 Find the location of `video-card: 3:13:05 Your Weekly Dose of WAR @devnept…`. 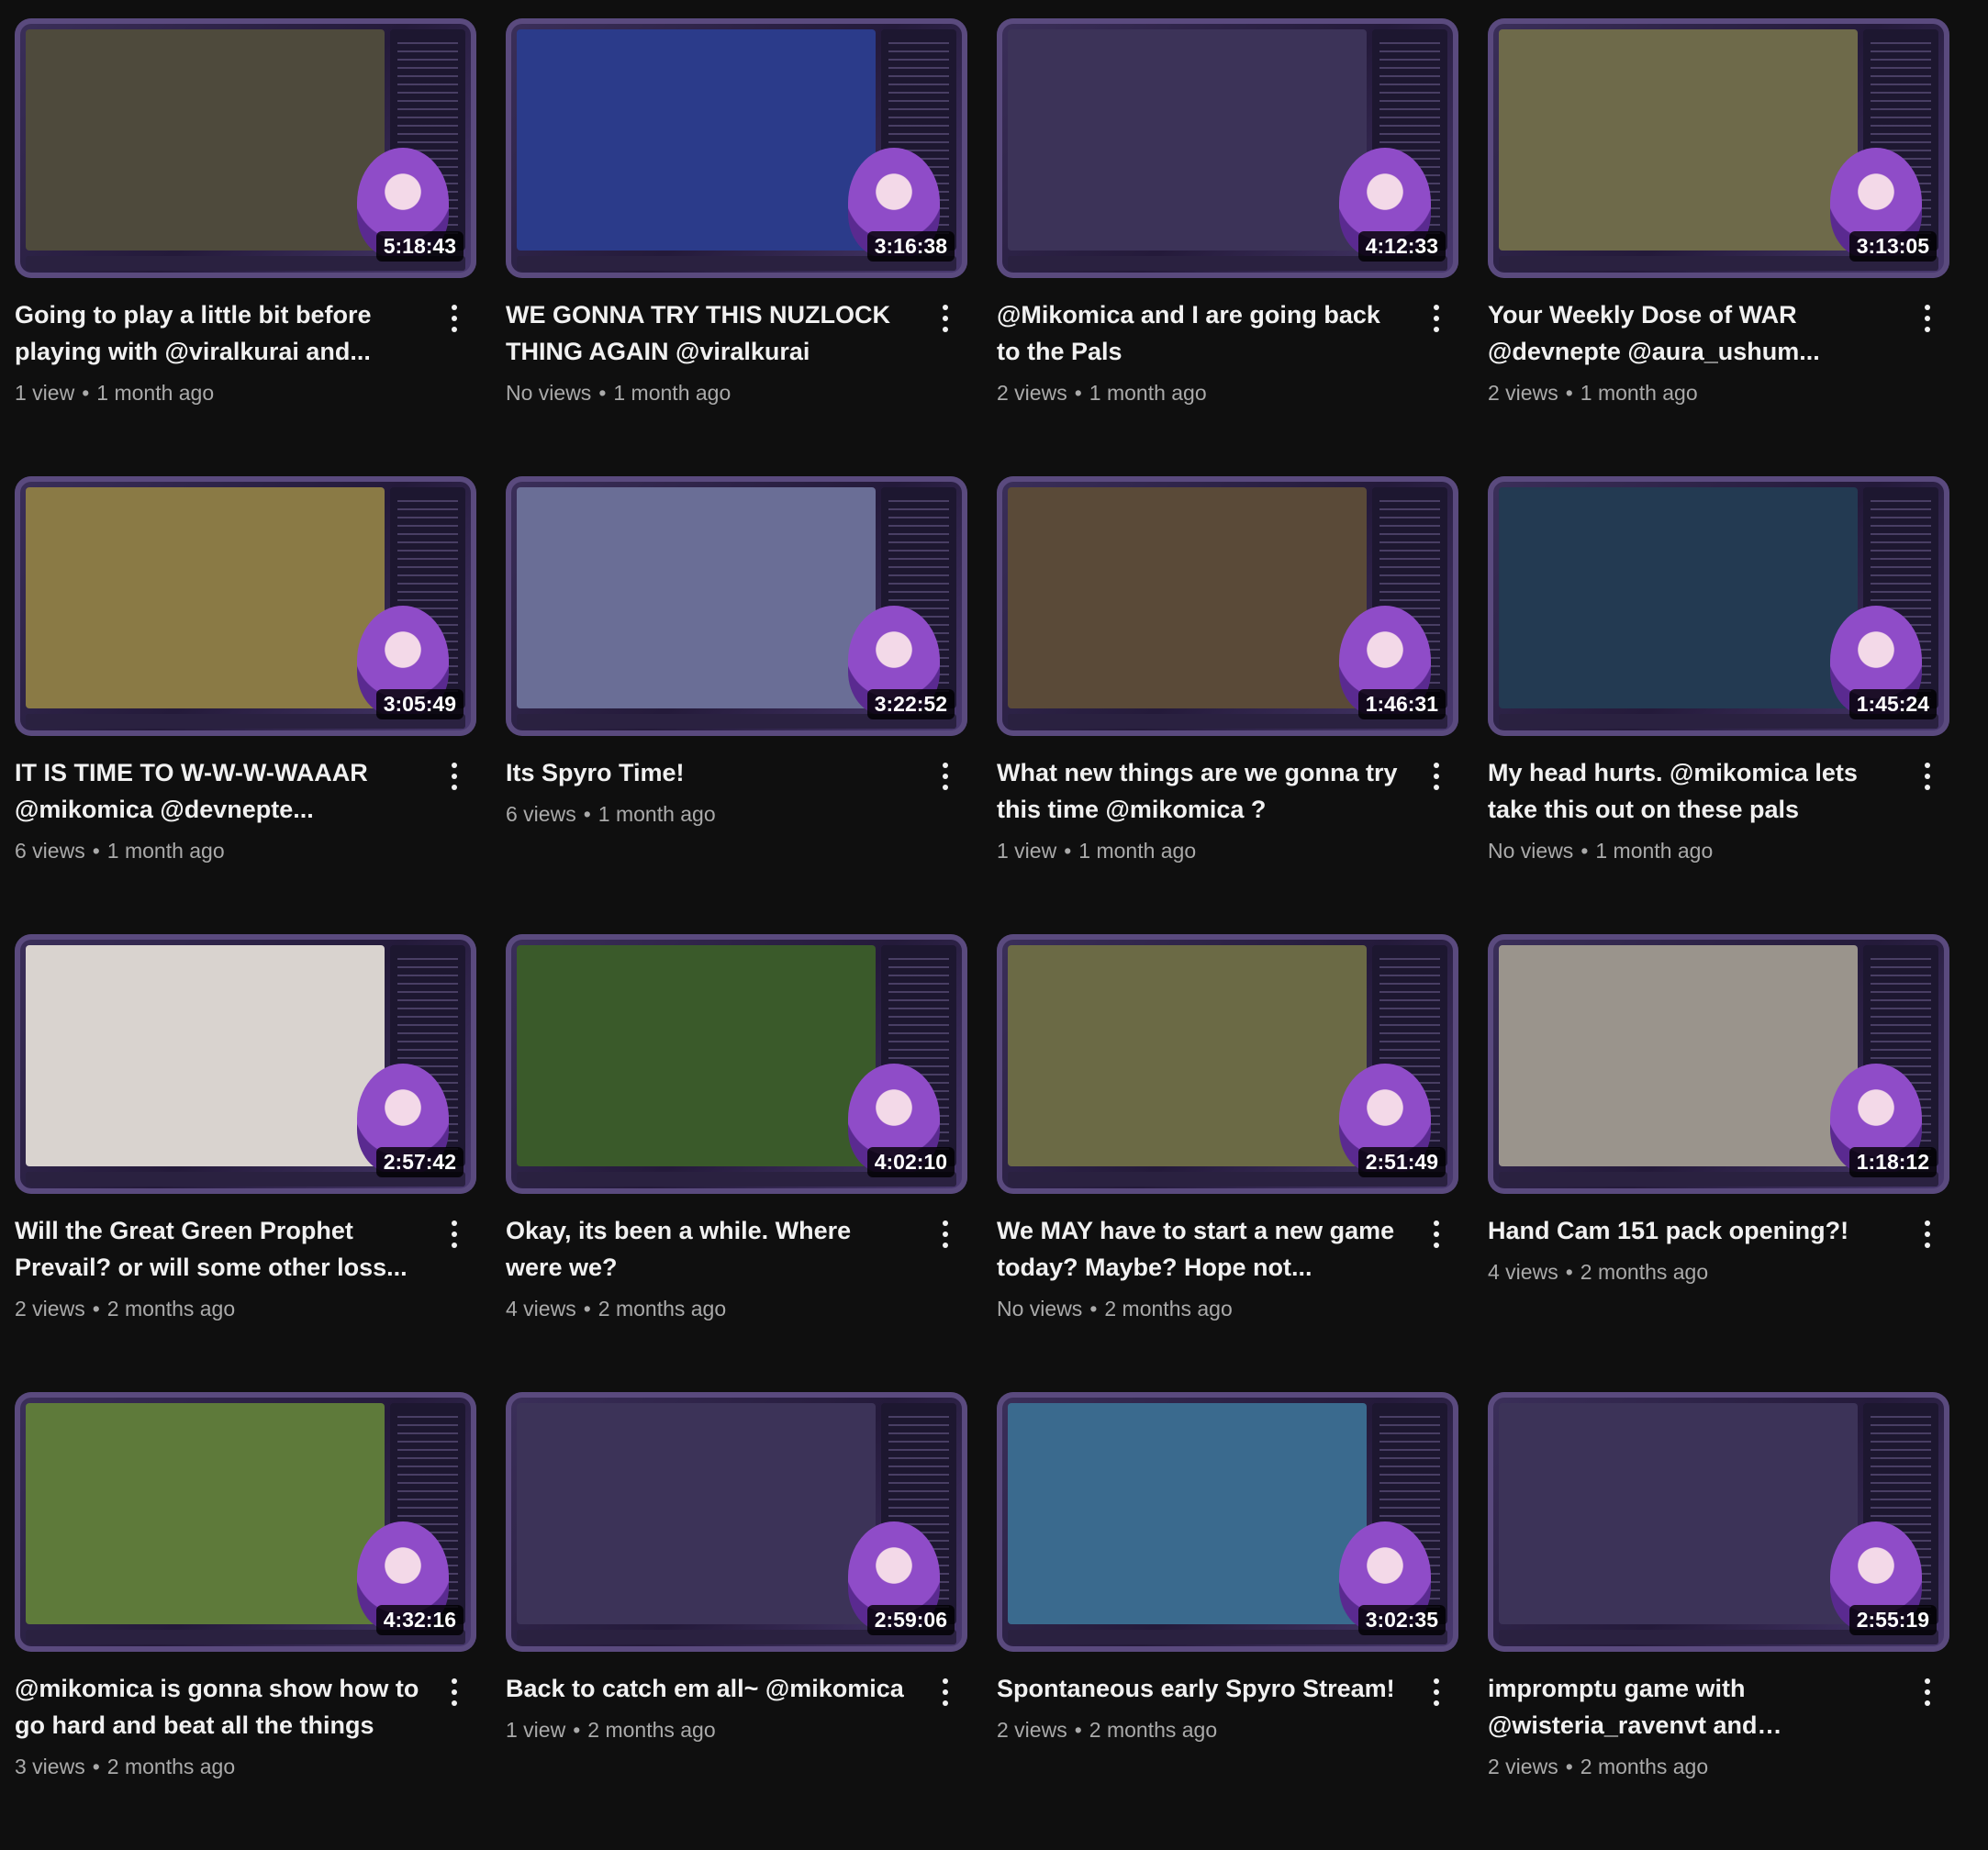

video-card: 3:13:05 Your Weekly Dose of WAR @devnept… is located at coordinates (1718, 247).